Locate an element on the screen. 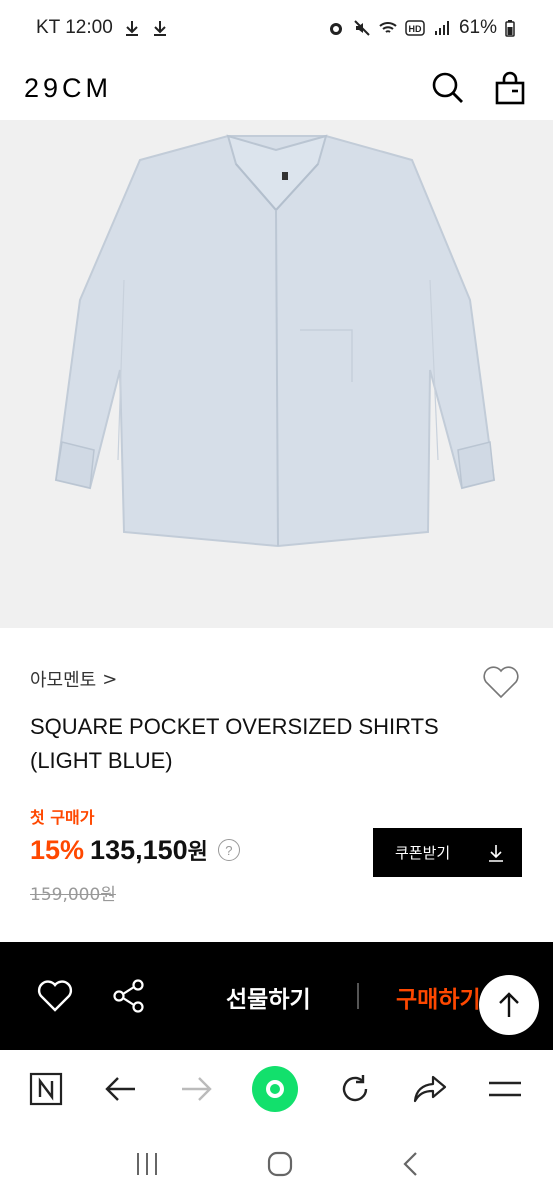  home-circle-icon is located at coordinates (280, 1164).